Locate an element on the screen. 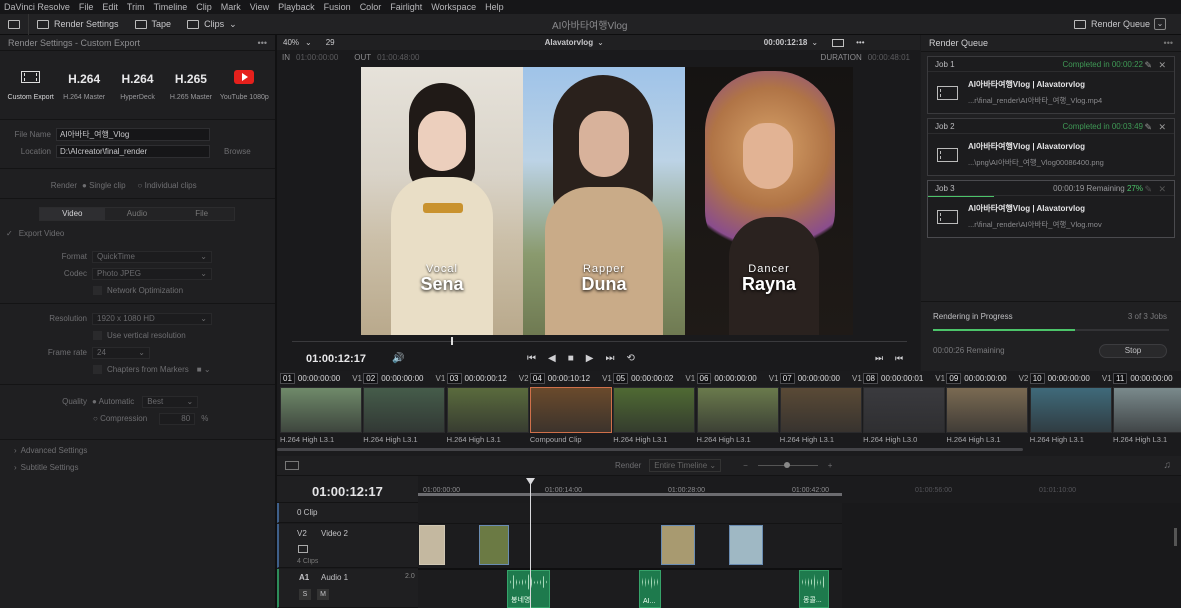  preset-custom-export: Custom Export is located at coordinates (30, 80).